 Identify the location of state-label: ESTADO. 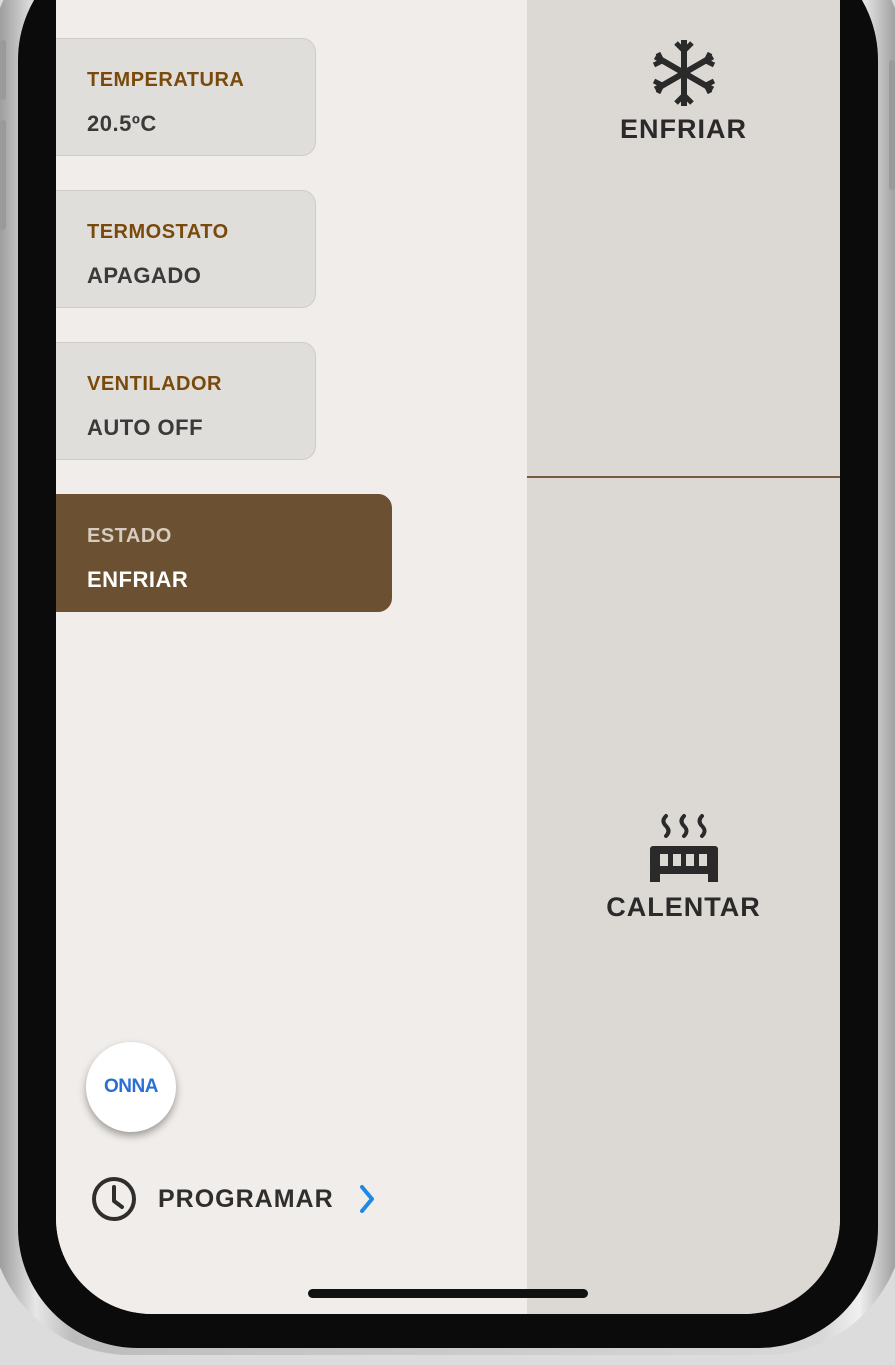
(129, 536).